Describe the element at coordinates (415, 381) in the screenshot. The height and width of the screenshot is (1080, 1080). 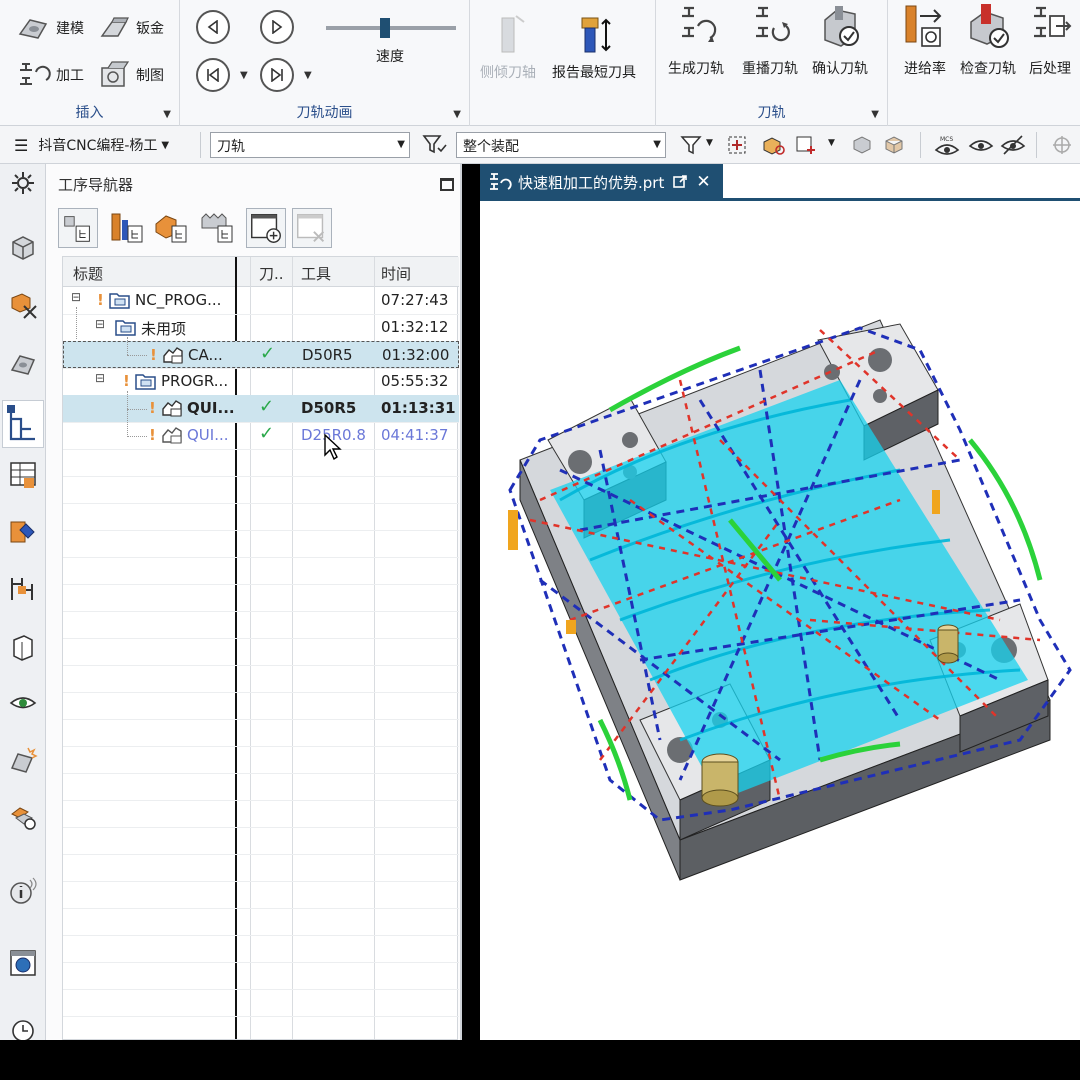
I see `row-time: 05:55:32` at that location.